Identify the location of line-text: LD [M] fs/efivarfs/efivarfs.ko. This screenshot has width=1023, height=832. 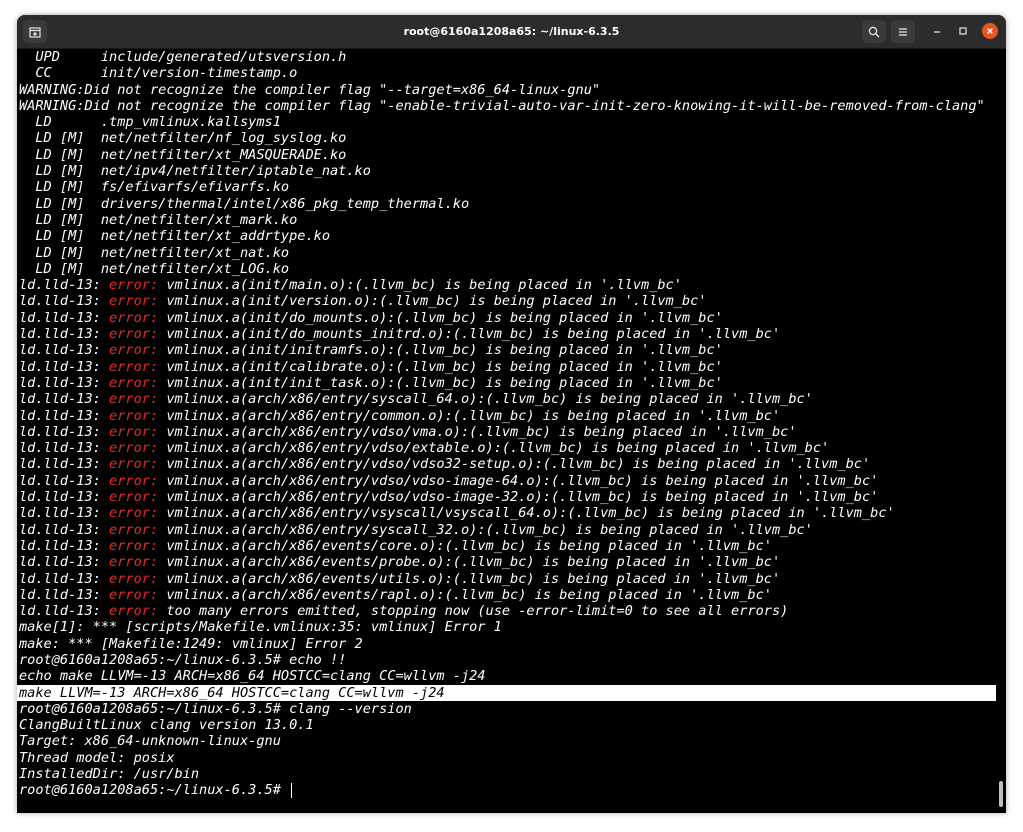
(154, 187).